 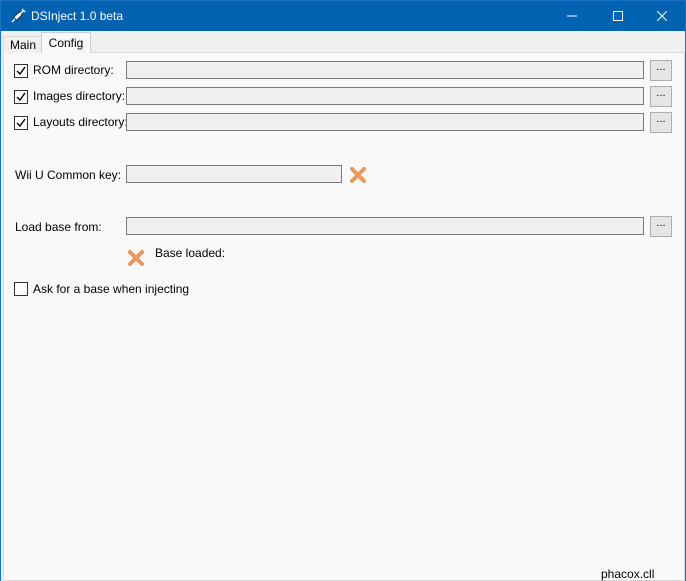 I want to click on layouts-directory-checkbox, so click(x=21, y=123).